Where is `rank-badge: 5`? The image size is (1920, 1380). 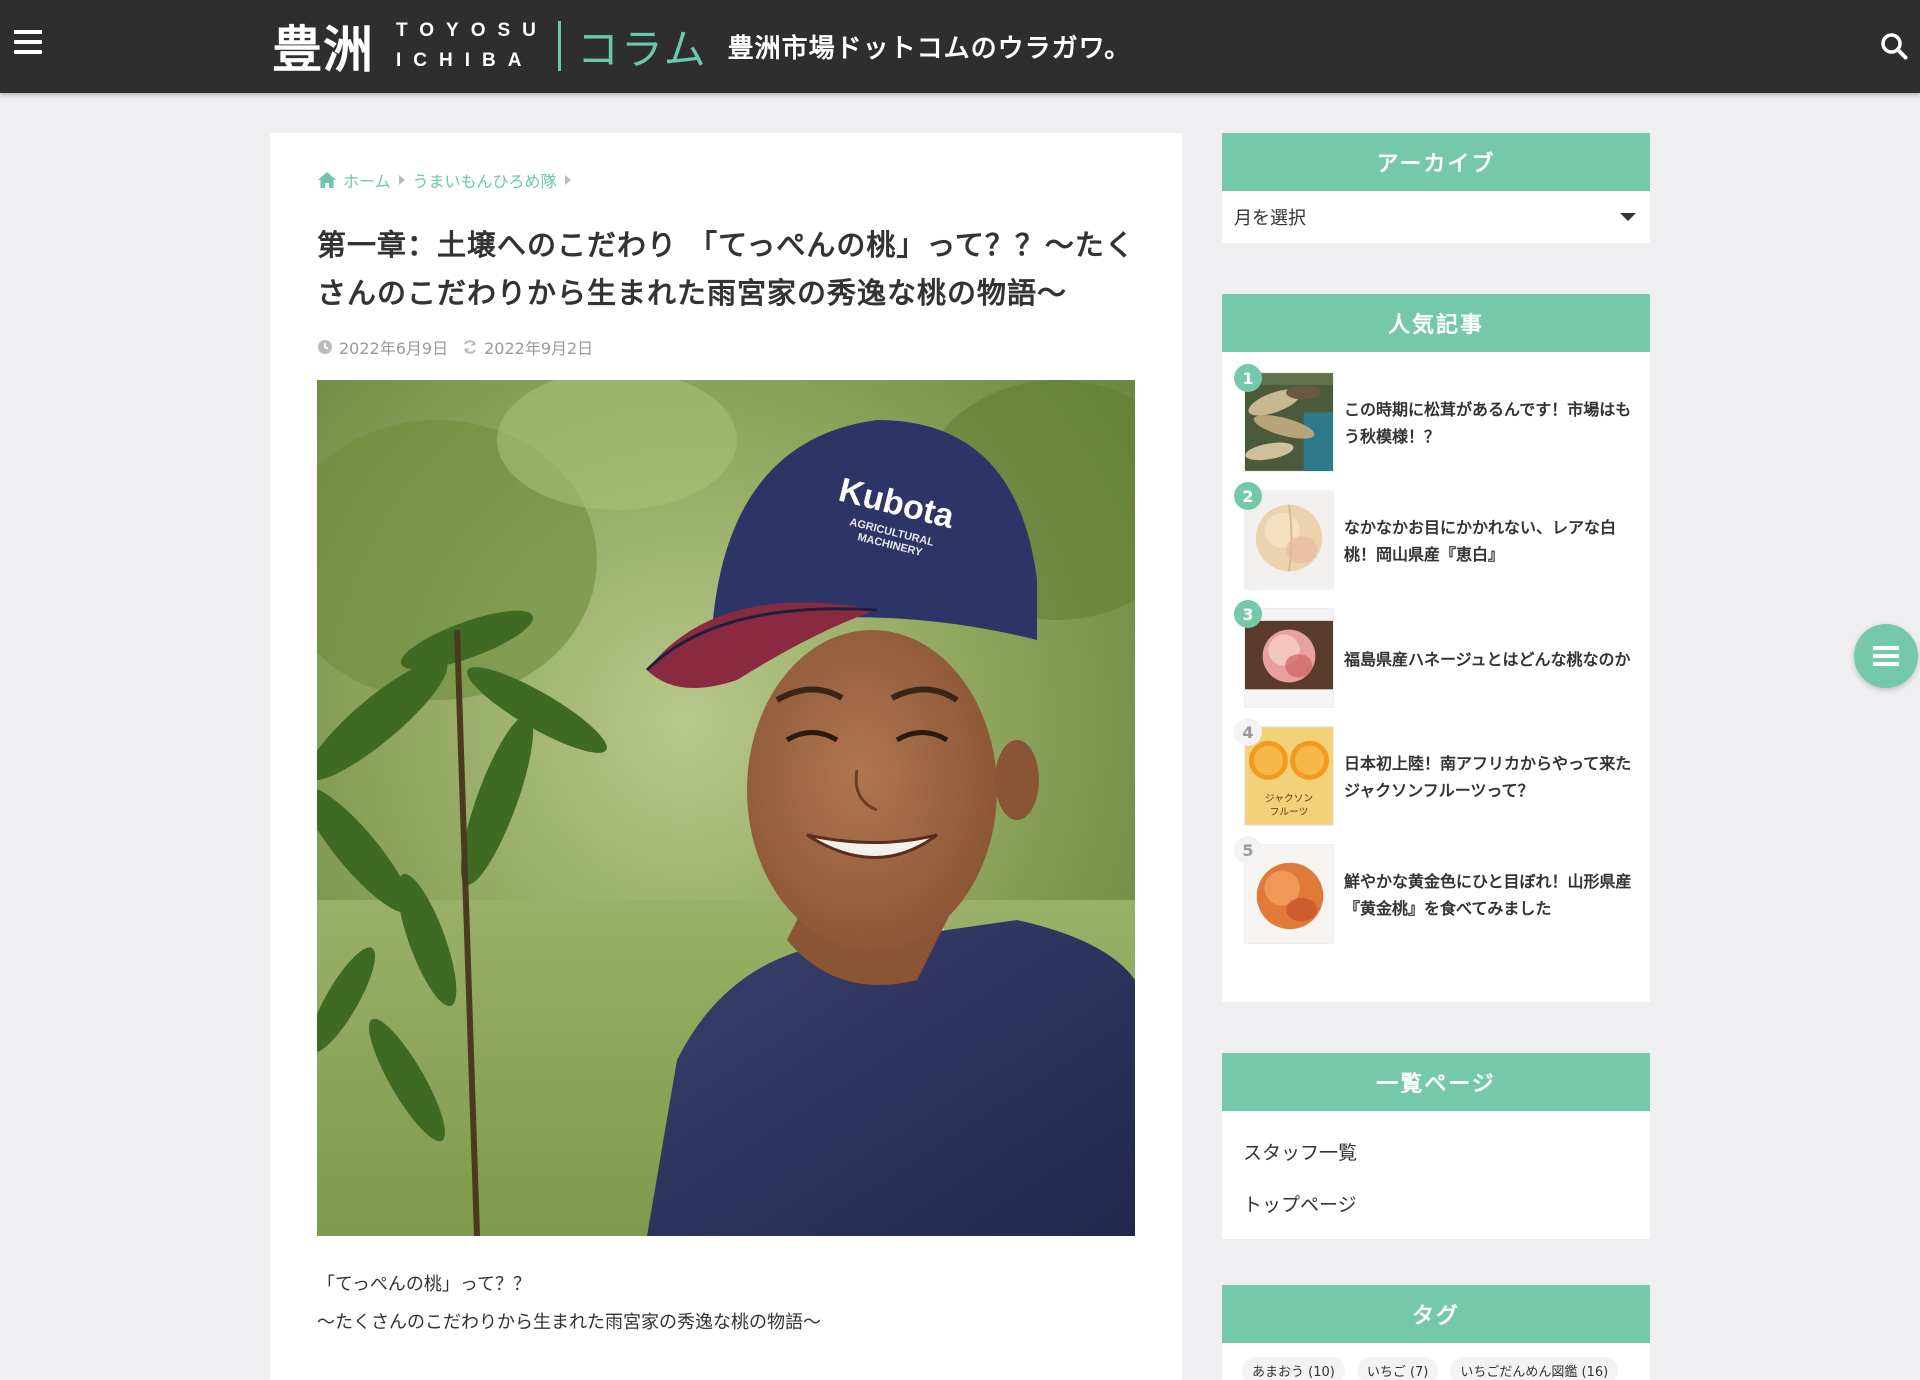 rank-badge: 5 is located at coordinates (1248, 850).